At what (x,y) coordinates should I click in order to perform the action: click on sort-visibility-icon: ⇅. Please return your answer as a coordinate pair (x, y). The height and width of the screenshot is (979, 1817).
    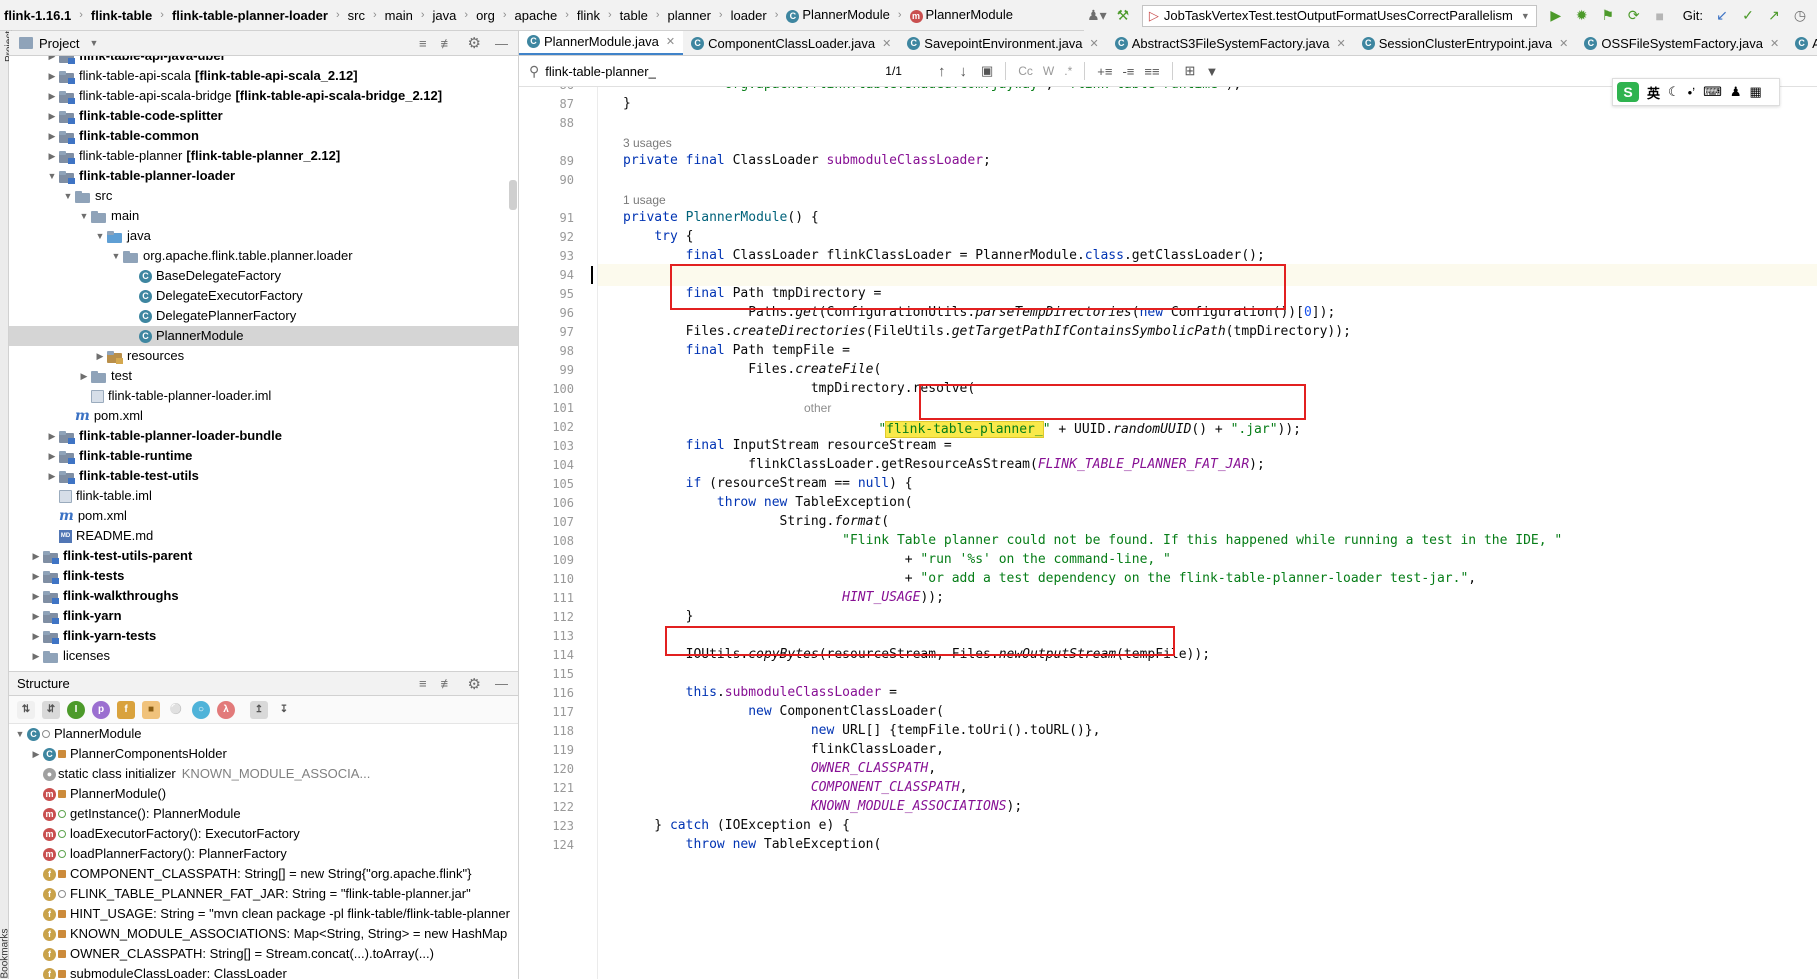
    Looking at the image, I should click on (26, 709).